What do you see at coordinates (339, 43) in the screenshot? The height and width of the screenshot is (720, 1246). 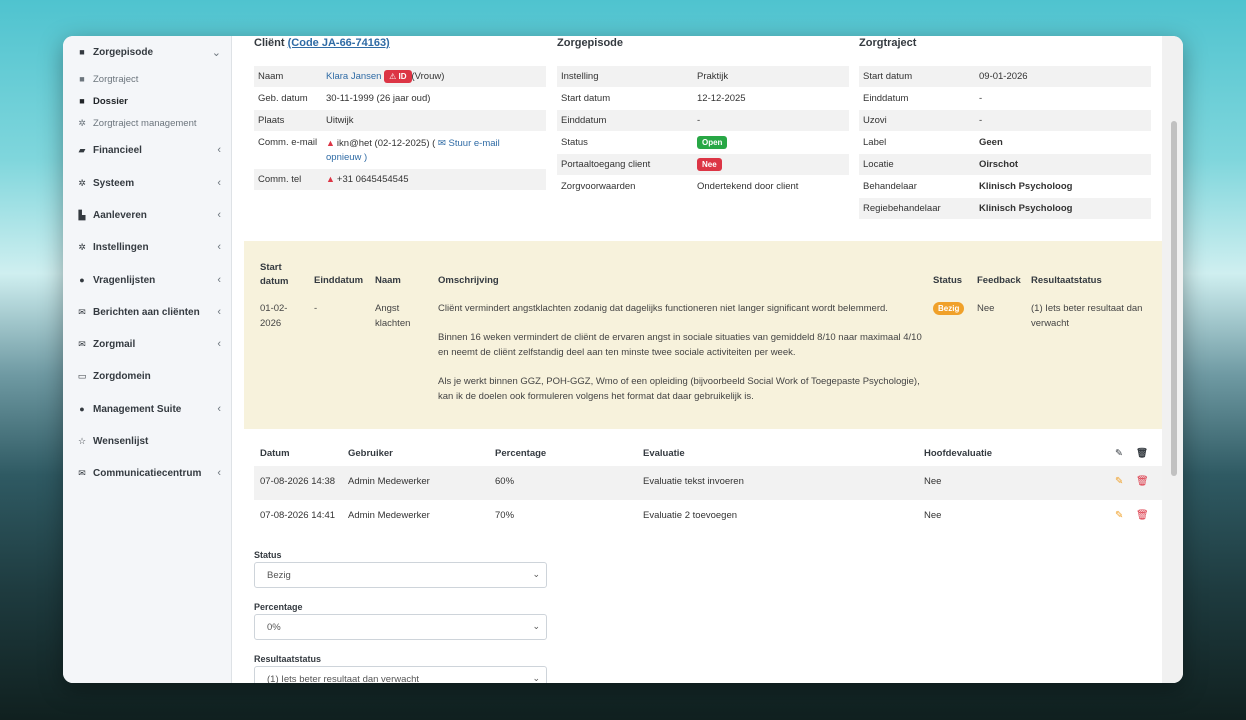 I see `client-code-link: (Code JA-66-74163)` at bounding box center [339, 43].